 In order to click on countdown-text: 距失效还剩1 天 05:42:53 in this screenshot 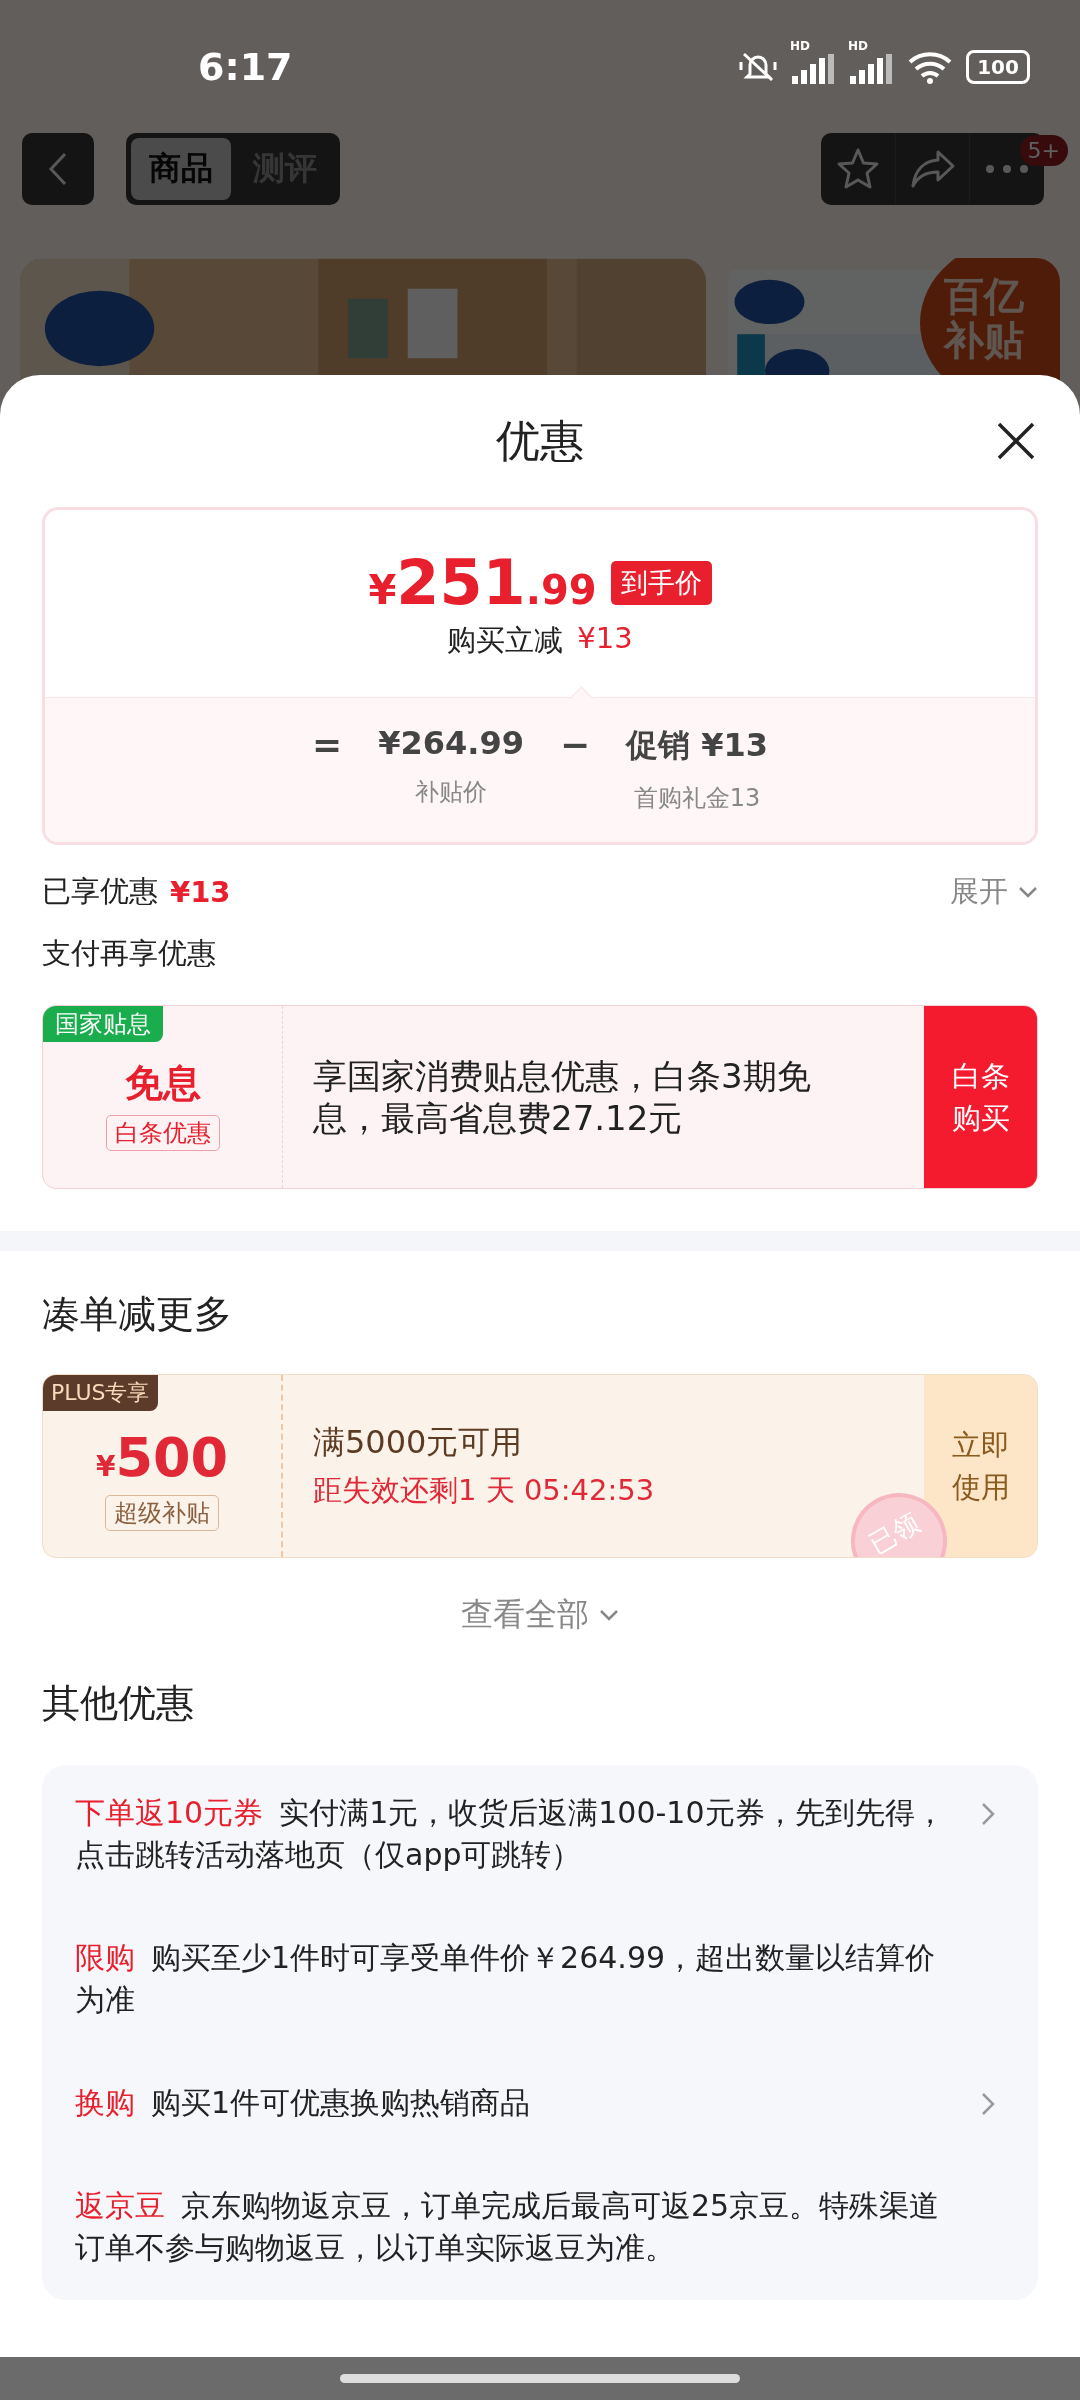, I will do `click(484, 1490)`.